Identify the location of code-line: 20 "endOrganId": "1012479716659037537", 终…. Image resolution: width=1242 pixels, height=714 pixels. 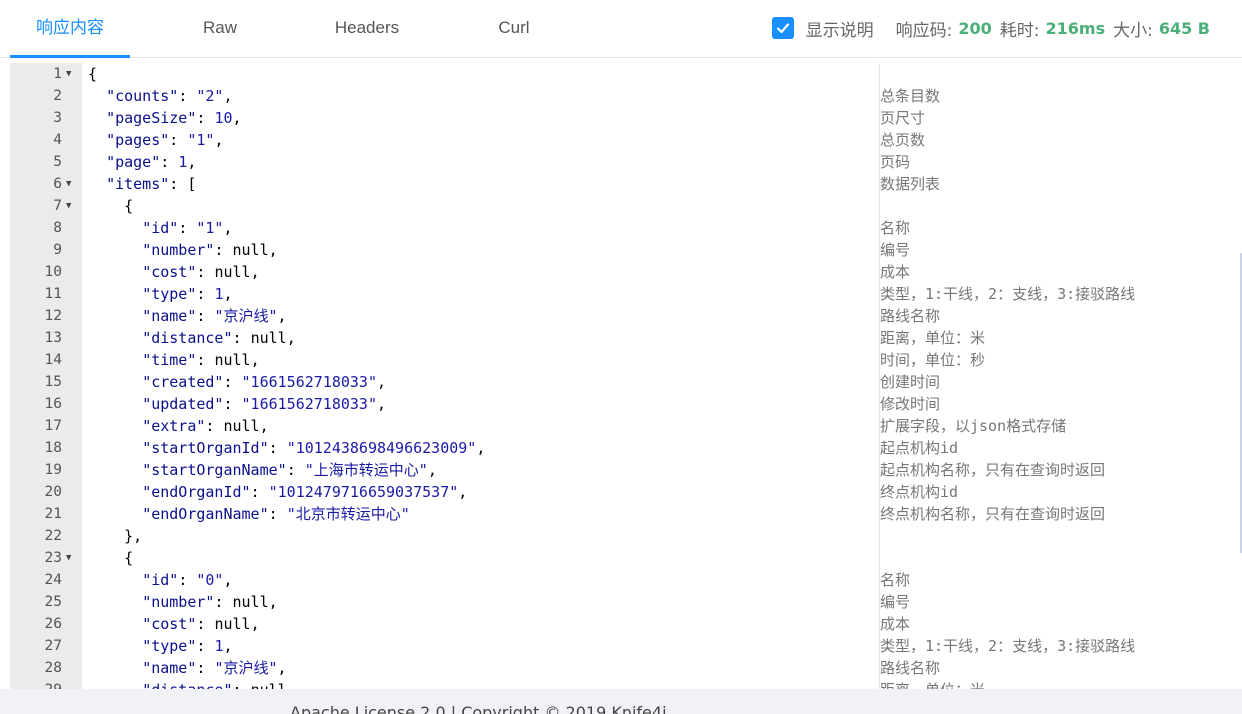
(626, 492).